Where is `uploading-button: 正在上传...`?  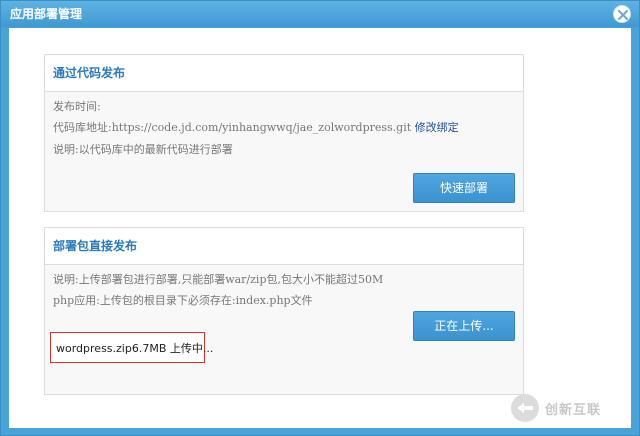
uploading-button: 正在上传... is located at coordinates (464, 326).